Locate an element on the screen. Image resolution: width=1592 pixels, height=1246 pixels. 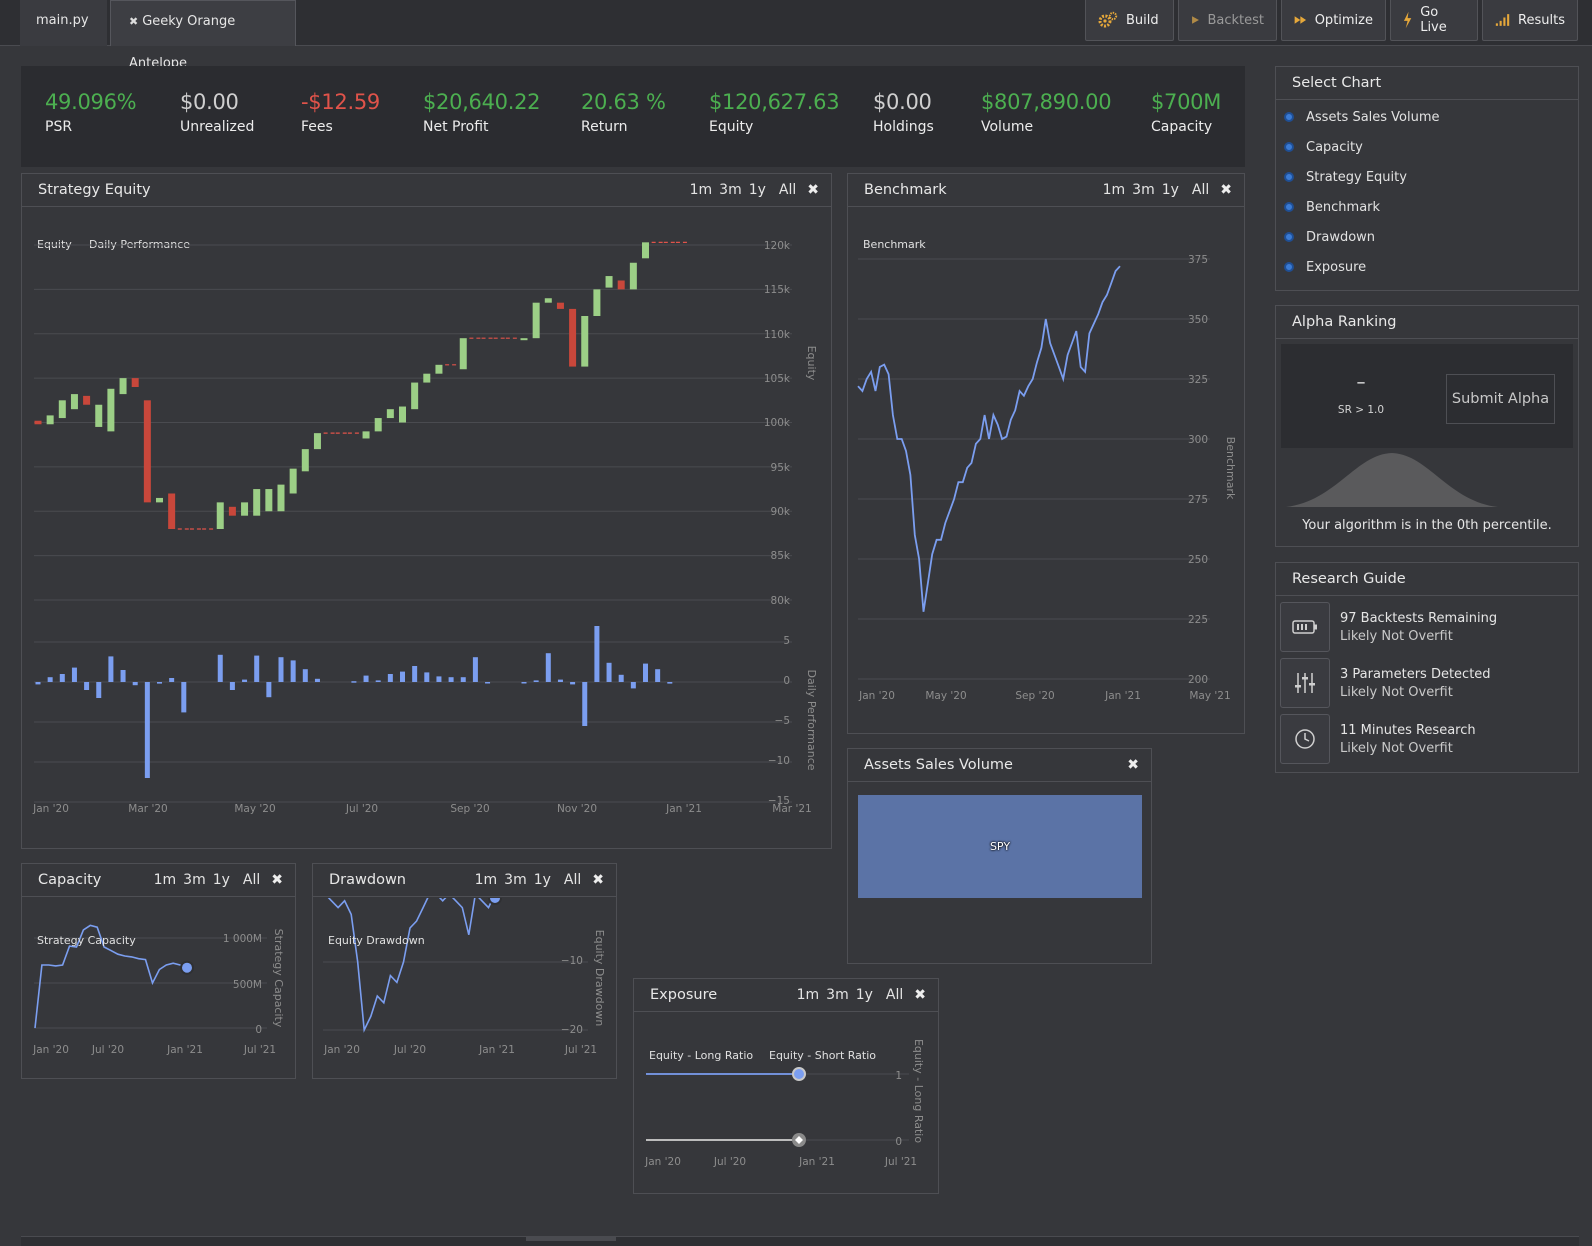
stat-value: $20,640.22 is located at coordinates (482, 102).